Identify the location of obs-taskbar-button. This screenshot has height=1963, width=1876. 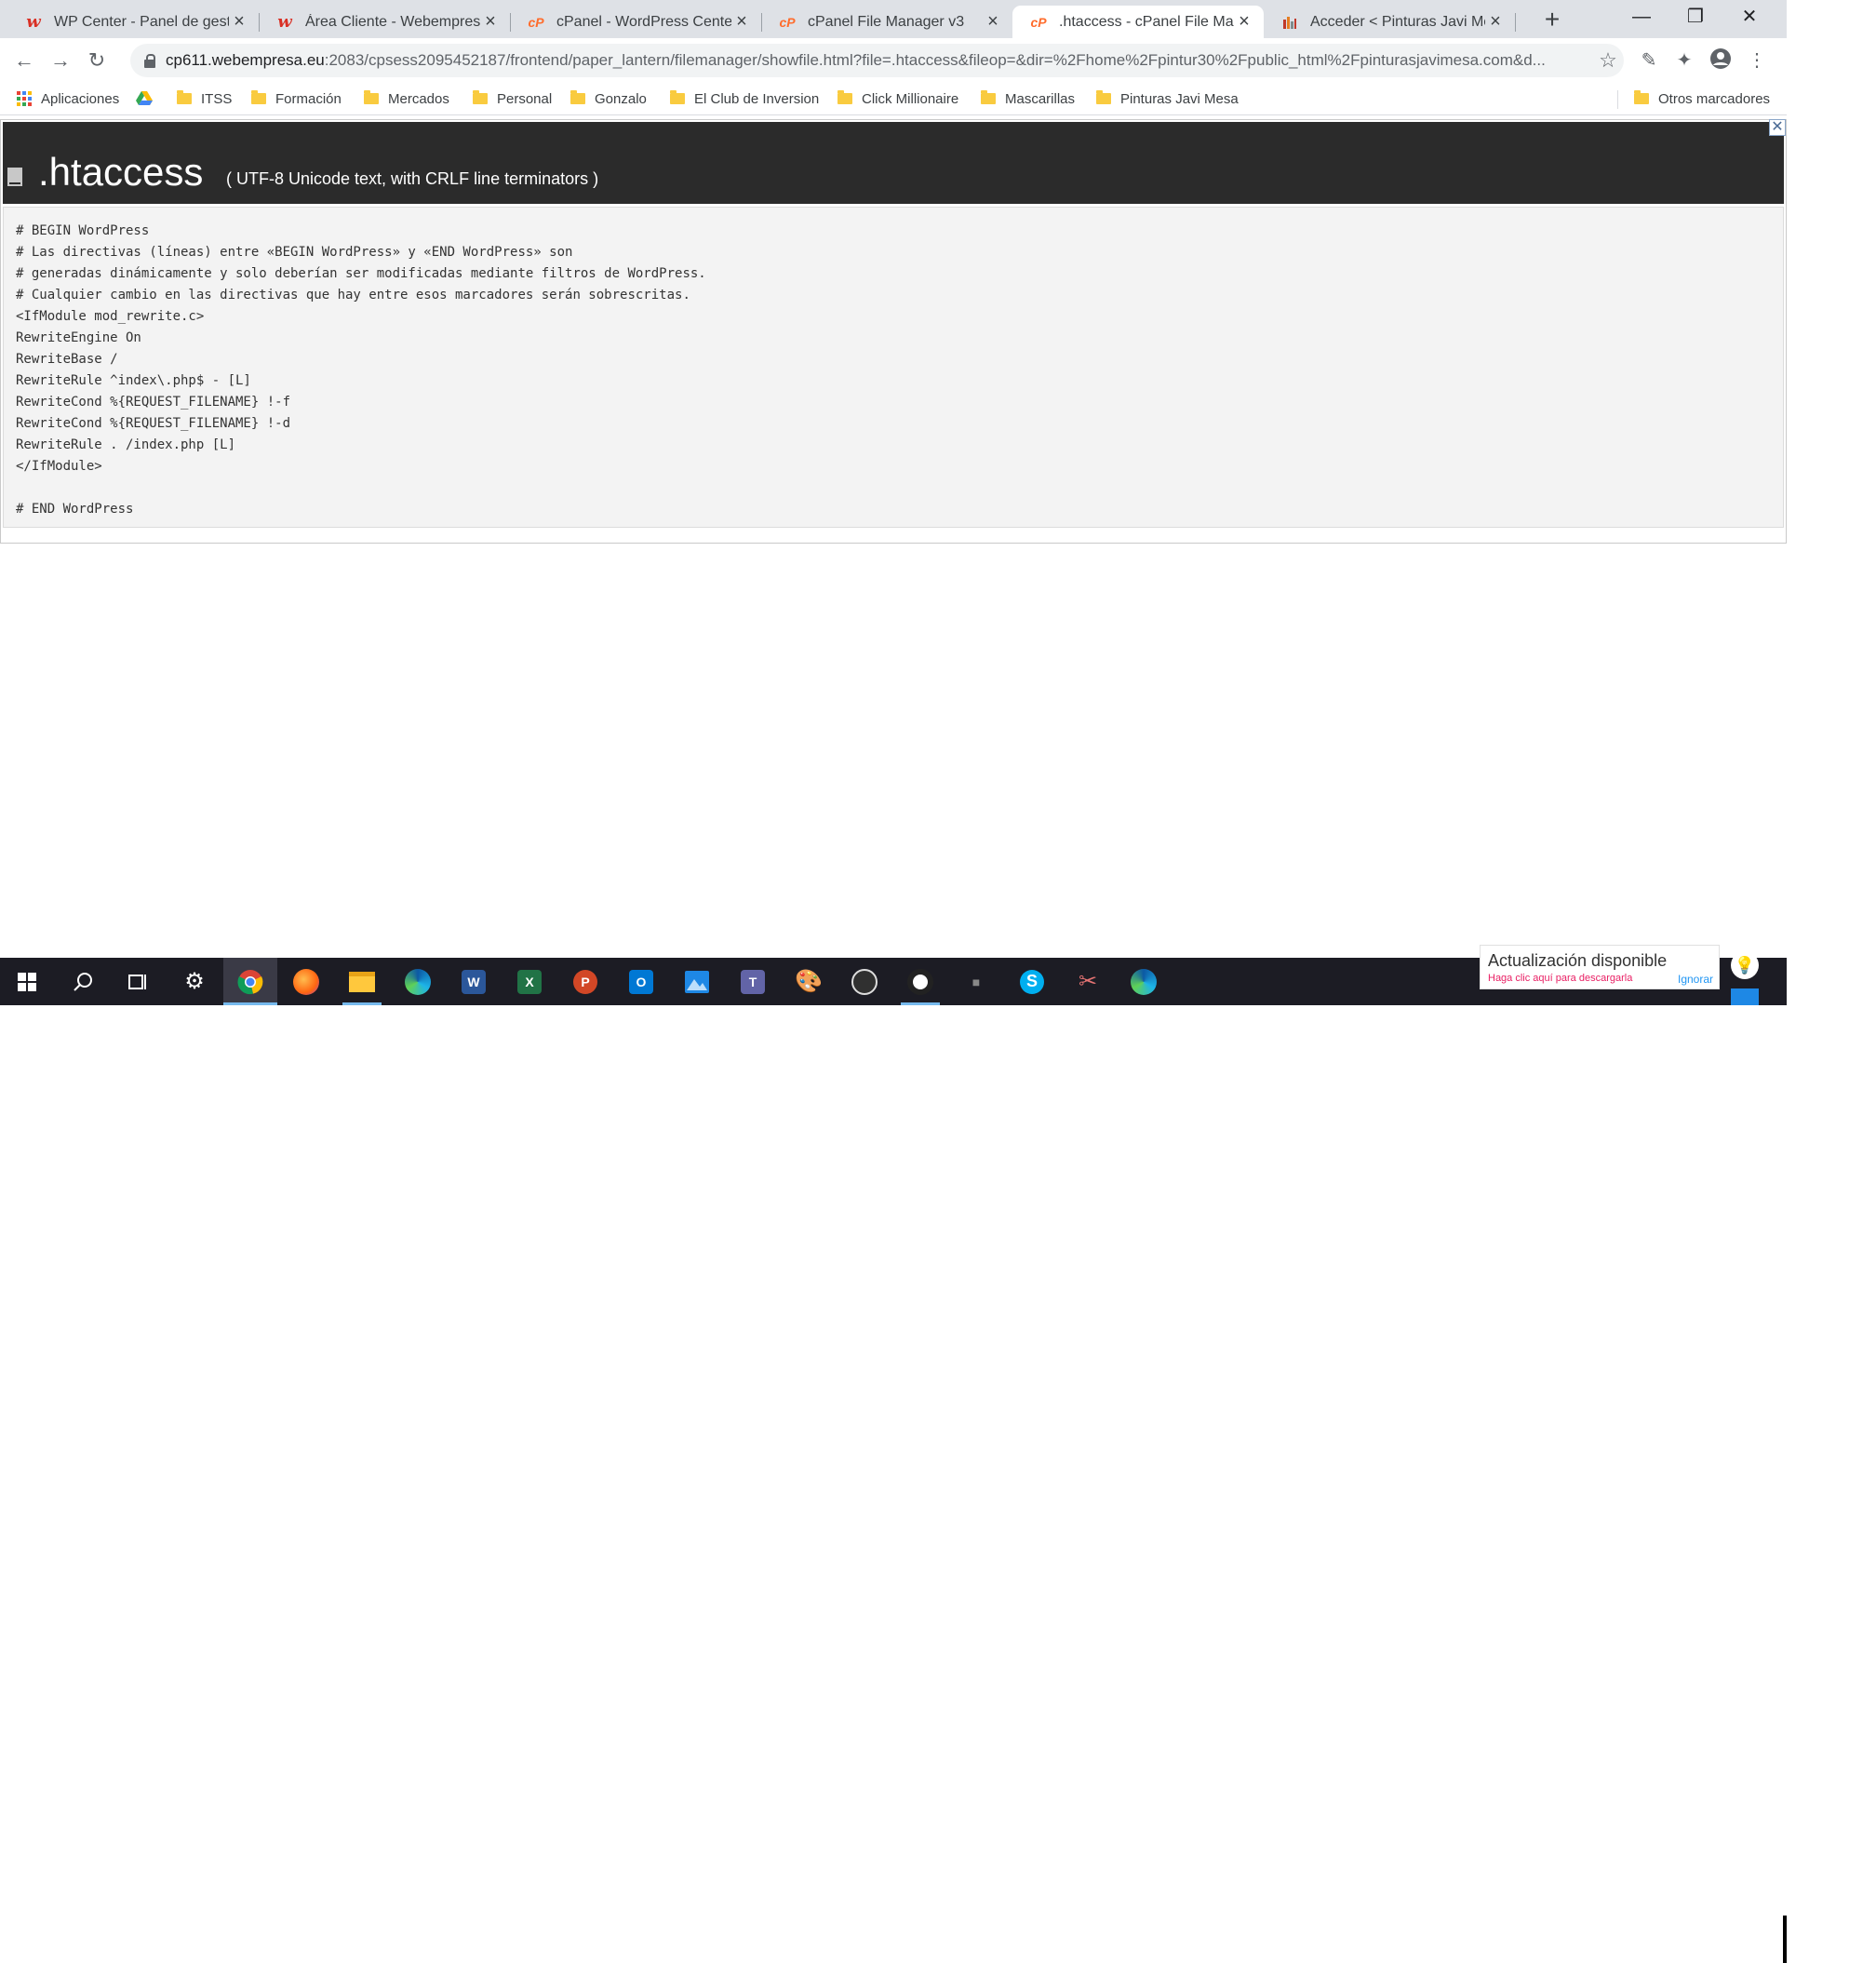
(864, 981).